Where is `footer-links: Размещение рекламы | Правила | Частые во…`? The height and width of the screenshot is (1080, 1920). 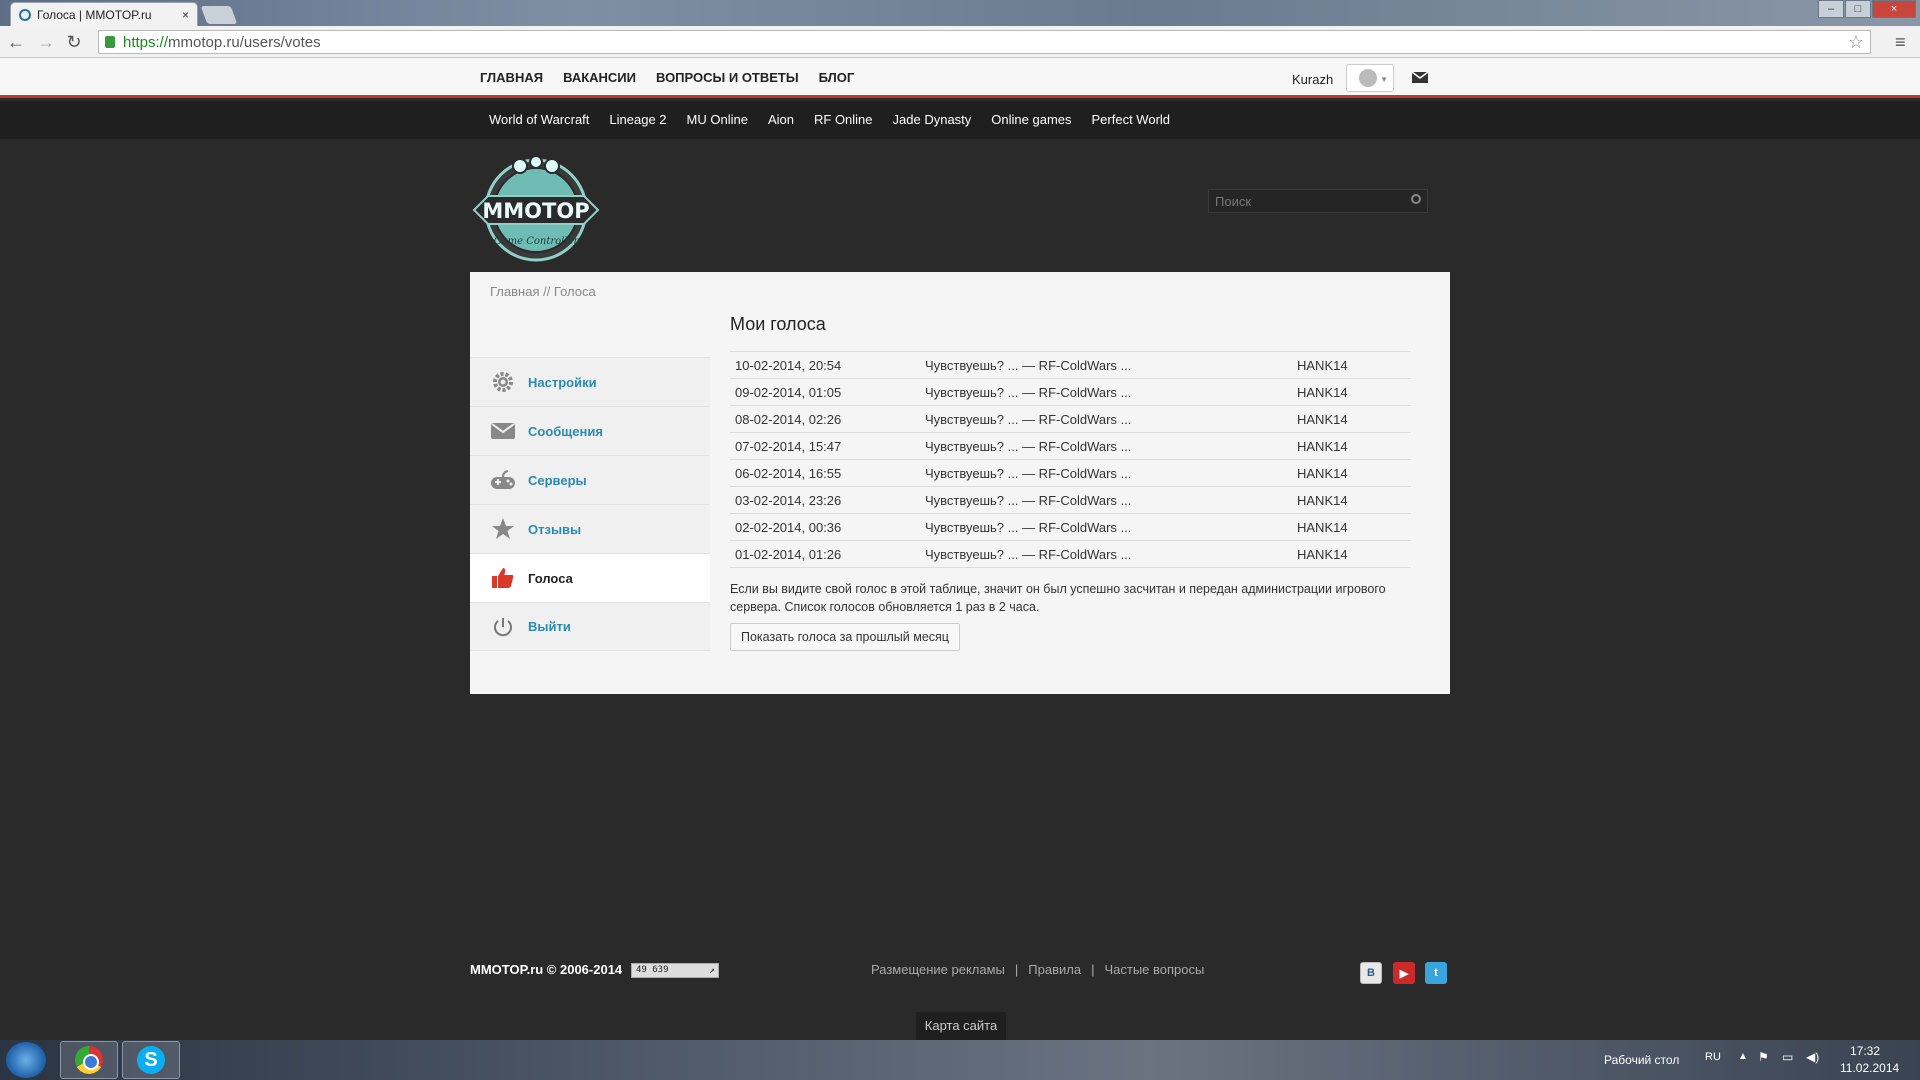
footer-links: Размещение рекламы | Правила | Частые во… is located at coordinates (1037, 969).